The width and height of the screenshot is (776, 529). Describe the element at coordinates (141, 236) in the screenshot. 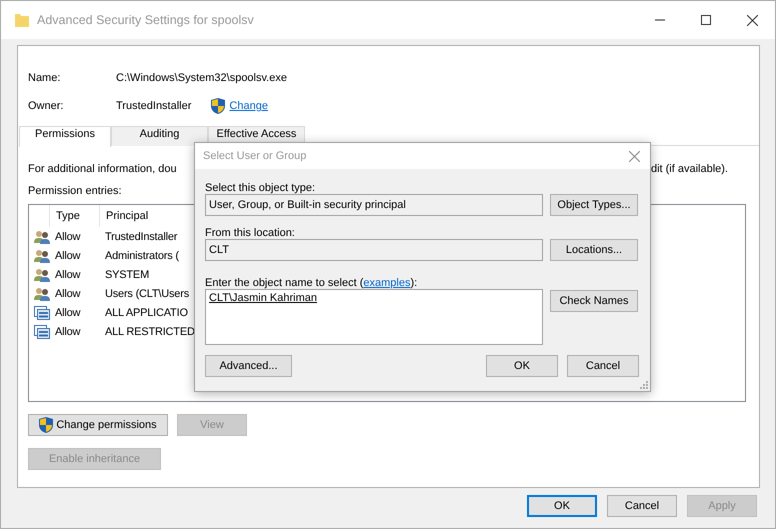

I see `table-cell-text: TrustedInstaller` at that location.